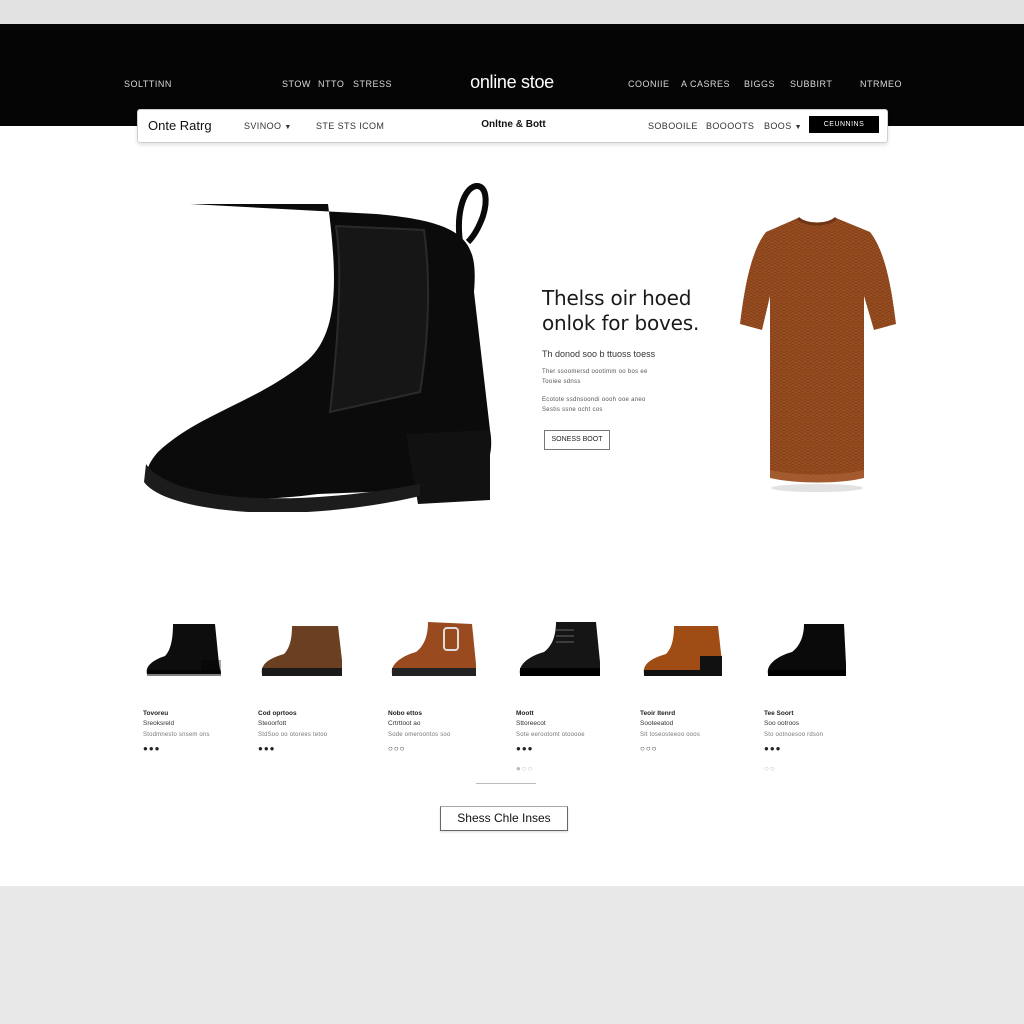 This screenshot has width=1024, height=1024. What do you see at coordinates (512, 955) in the screenshot?
I see `bottom-band` at bounding box center [512, 955].